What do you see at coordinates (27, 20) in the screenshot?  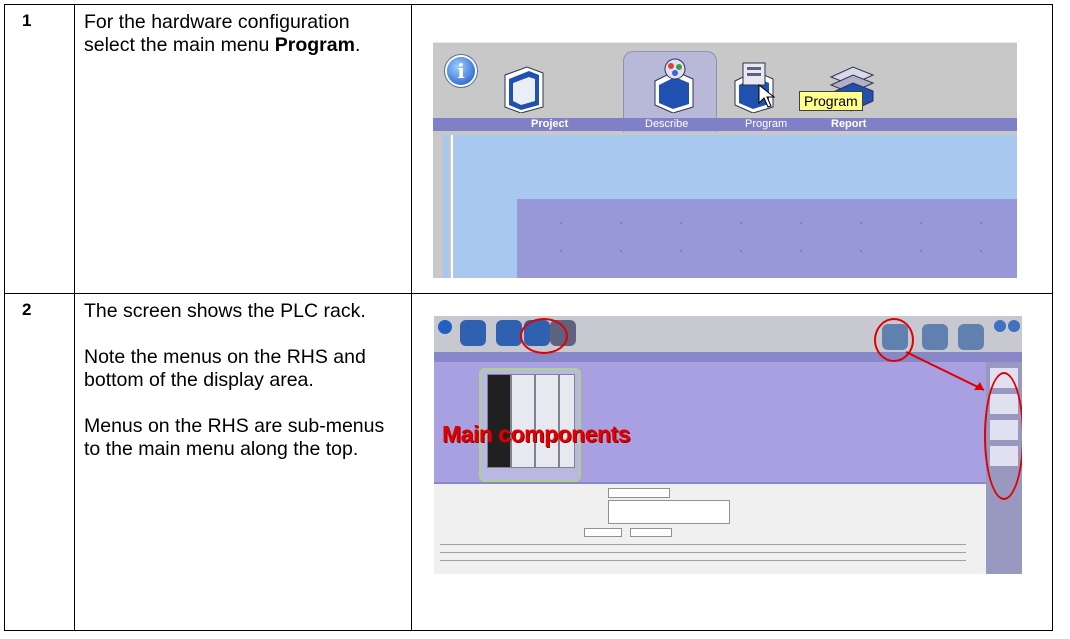 I see `step-number: 1` at bounding box center [27, 20].